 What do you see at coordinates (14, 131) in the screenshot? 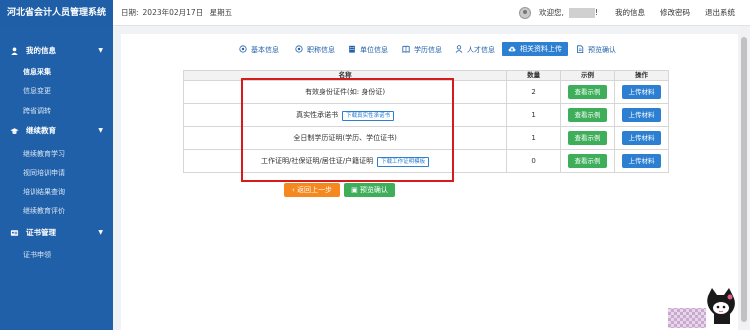
I see `graduation-cap-icon` at bounding box center [14, 131].